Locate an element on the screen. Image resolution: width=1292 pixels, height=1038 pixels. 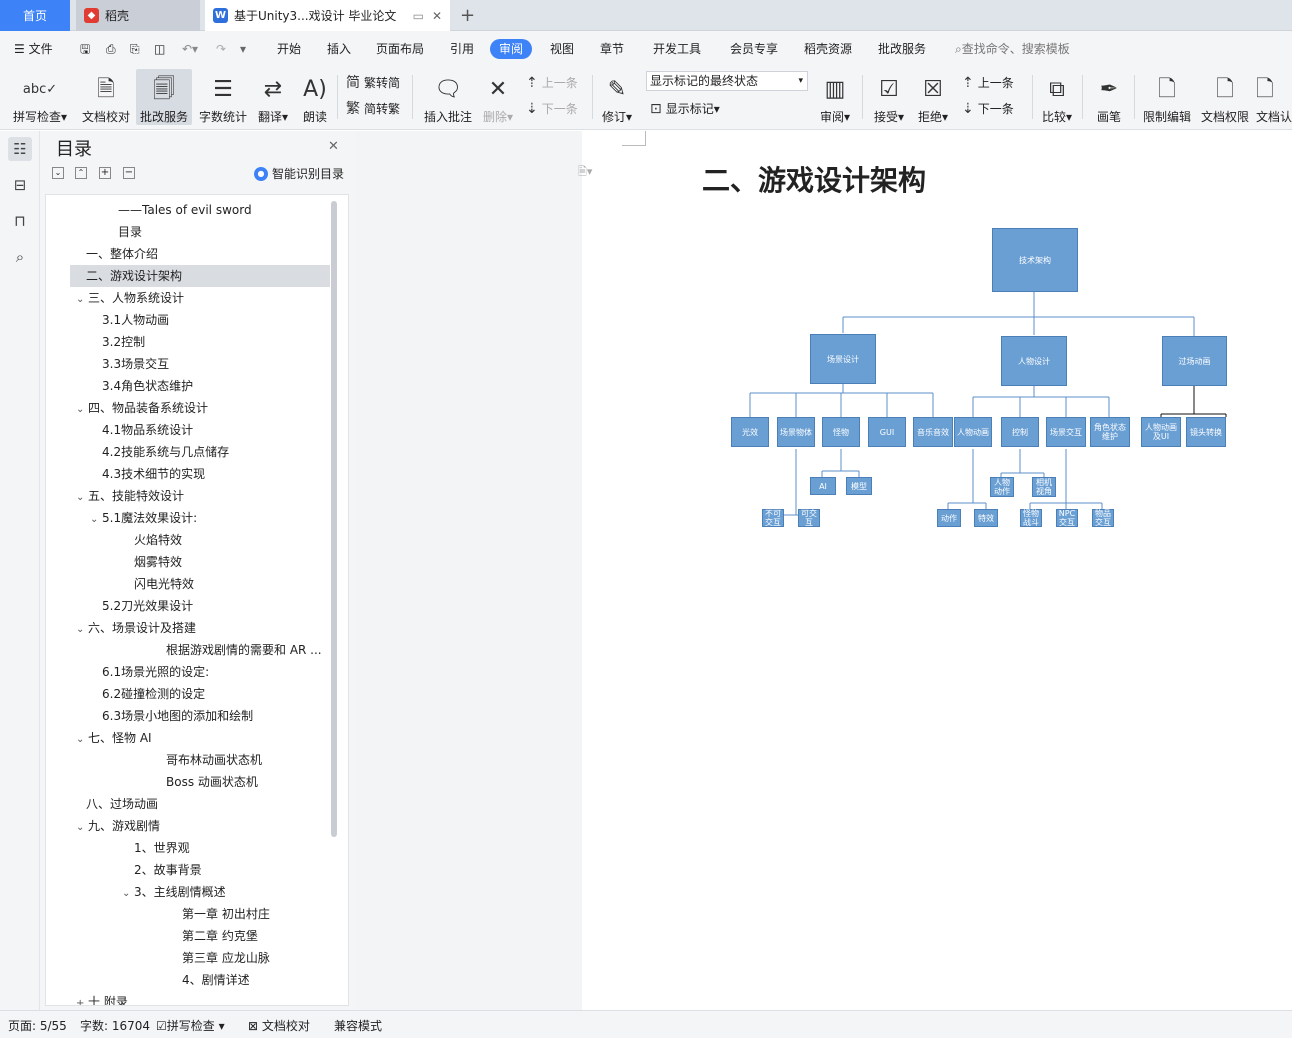
track-changes-button: ✎ 修订▾ is located at coordinates (617, 97).